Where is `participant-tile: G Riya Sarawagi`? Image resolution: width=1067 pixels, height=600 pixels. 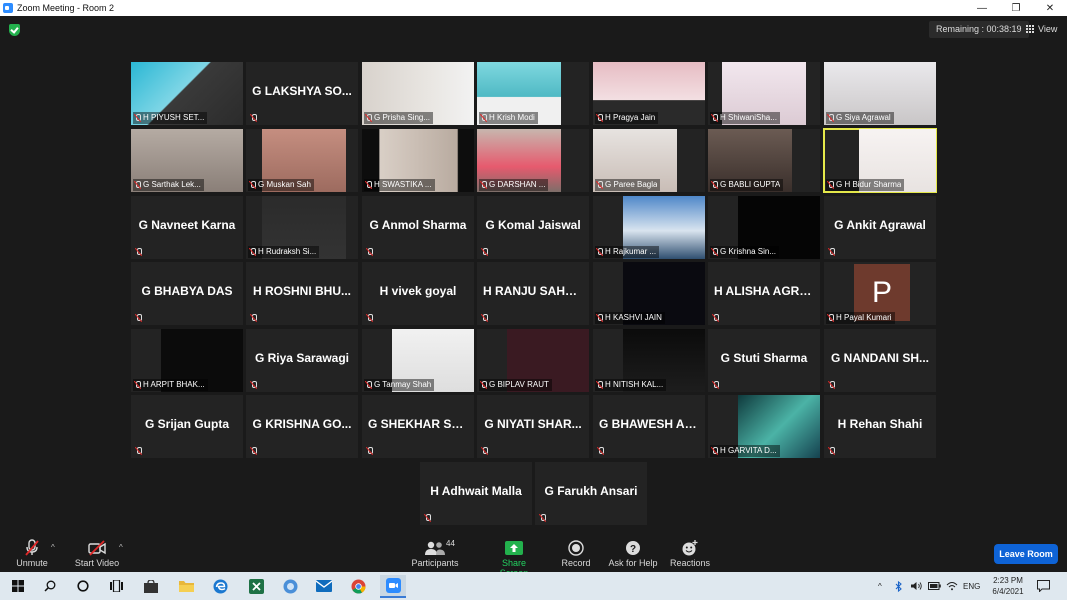 participant-tile: G Riya Sarawagi is located at coordinates (302, 360).